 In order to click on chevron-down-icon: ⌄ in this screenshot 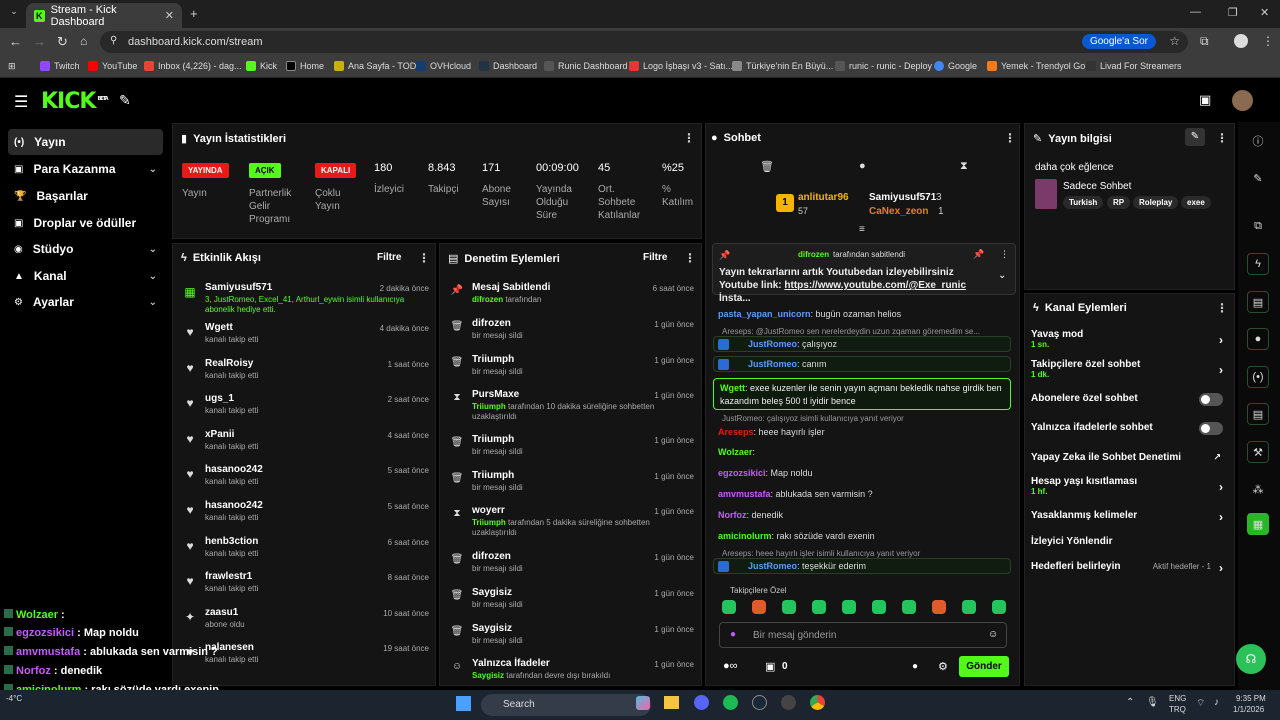, I will do `click(1002, 275)`.